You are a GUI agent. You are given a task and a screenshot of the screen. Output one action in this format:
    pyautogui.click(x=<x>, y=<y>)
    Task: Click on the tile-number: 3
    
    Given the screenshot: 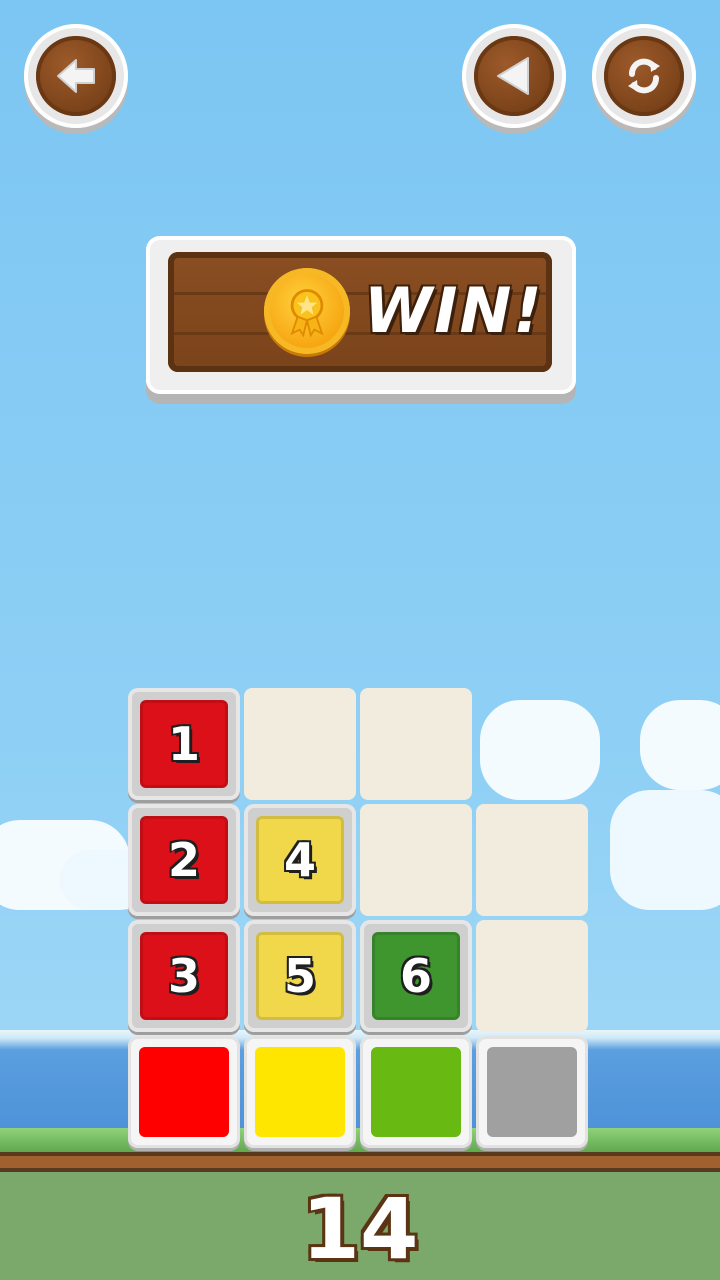 What is the action you would take?
    pyautogui.click(x=183, y=976)
    